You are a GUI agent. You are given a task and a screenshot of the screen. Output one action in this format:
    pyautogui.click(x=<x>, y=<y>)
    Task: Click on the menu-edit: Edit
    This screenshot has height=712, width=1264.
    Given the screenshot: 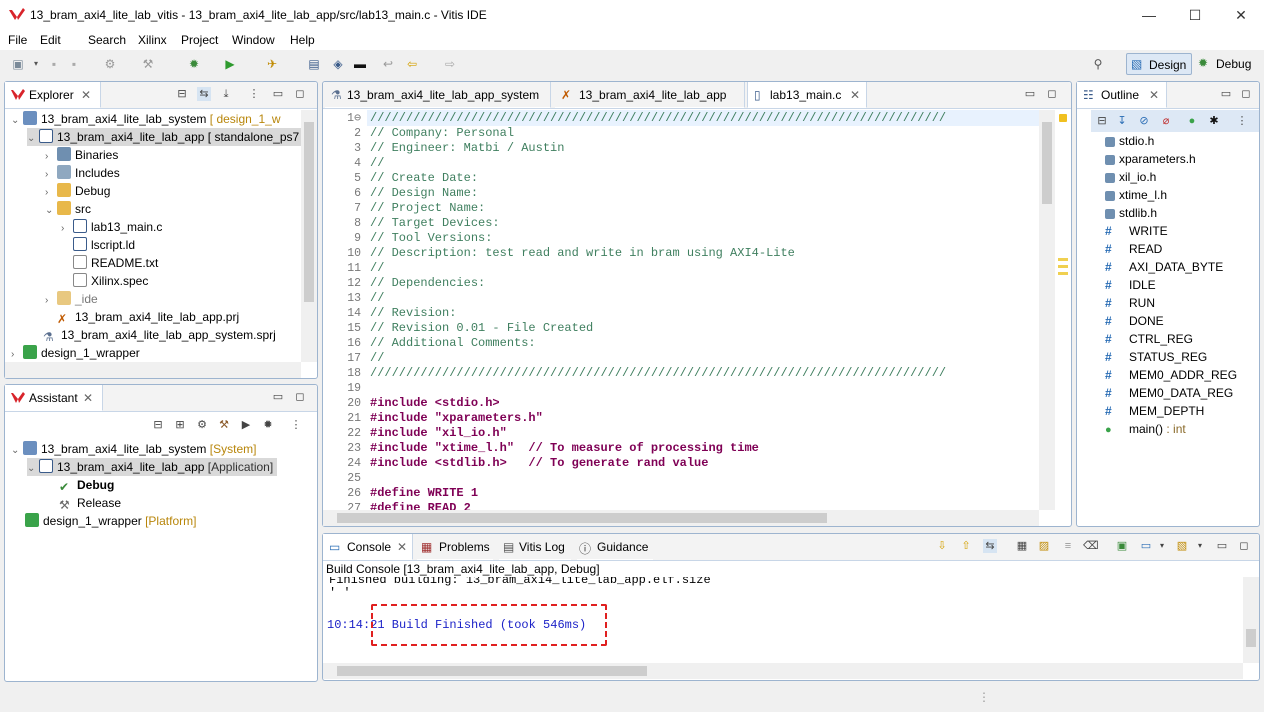 What is the action you would take?
    pyautogui.click(x=50, y=40)
    